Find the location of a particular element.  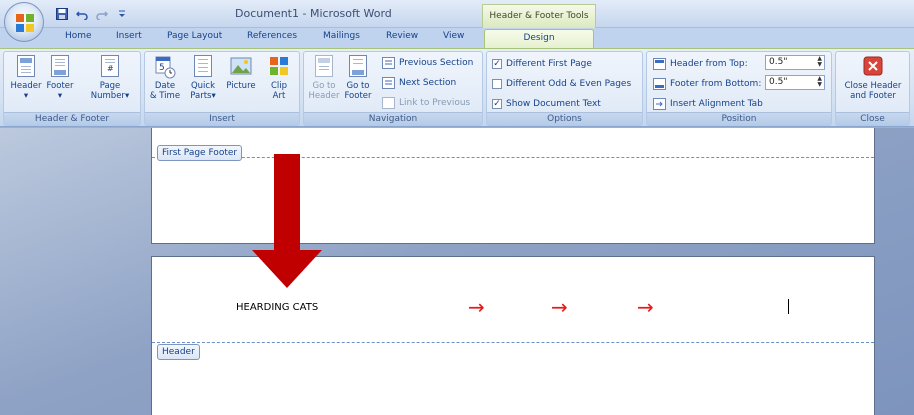

footer-icon is located at coordinates (60, 66).